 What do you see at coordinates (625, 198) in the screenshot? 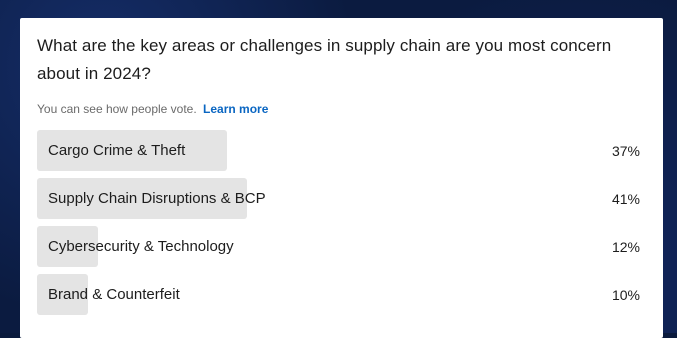
I see `poll-option-percent: 41%` at bounding box center [625, 198].